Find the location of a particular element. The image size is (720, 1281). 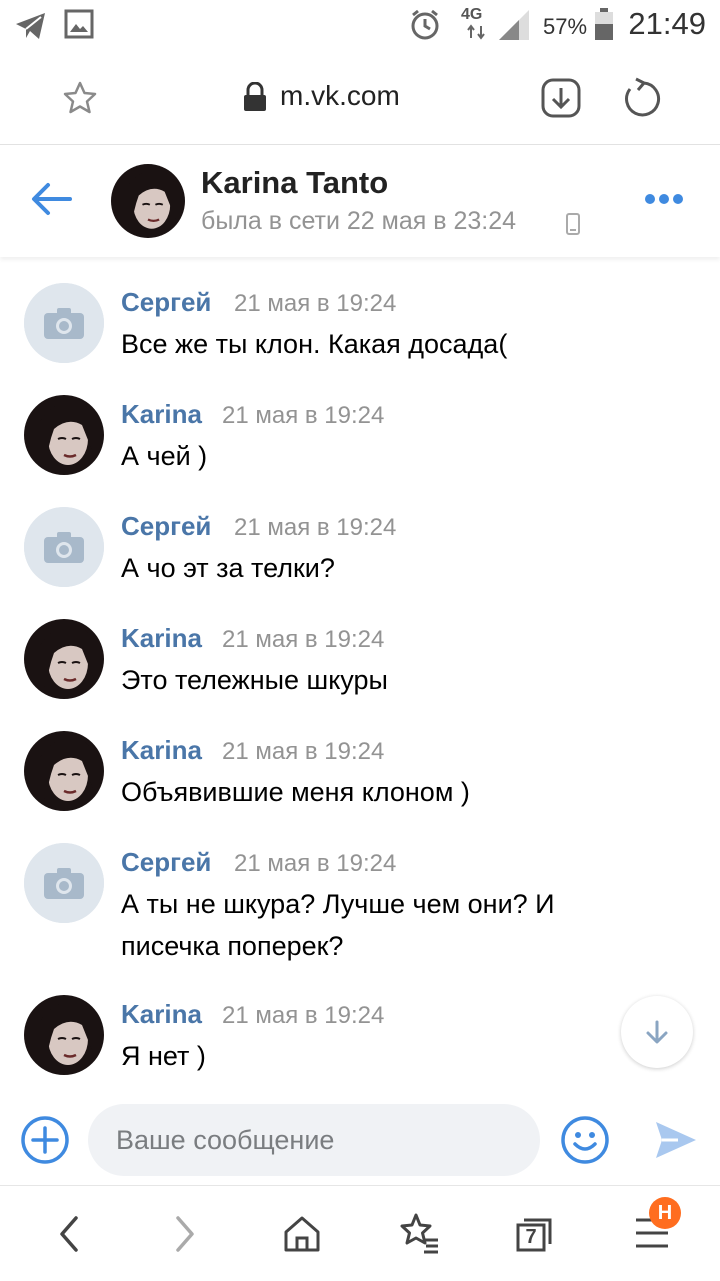

battery-percent: 57% is located at coordinates (565, 26).